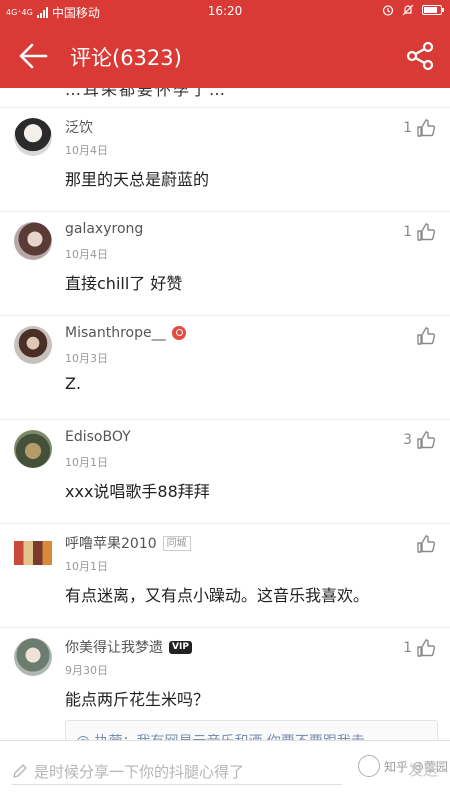 The width and height of the screenshot is (450, 800). Describe the element at coordinates (32, 56) in the screenshot. I see `back-arrow-icon` at that location.